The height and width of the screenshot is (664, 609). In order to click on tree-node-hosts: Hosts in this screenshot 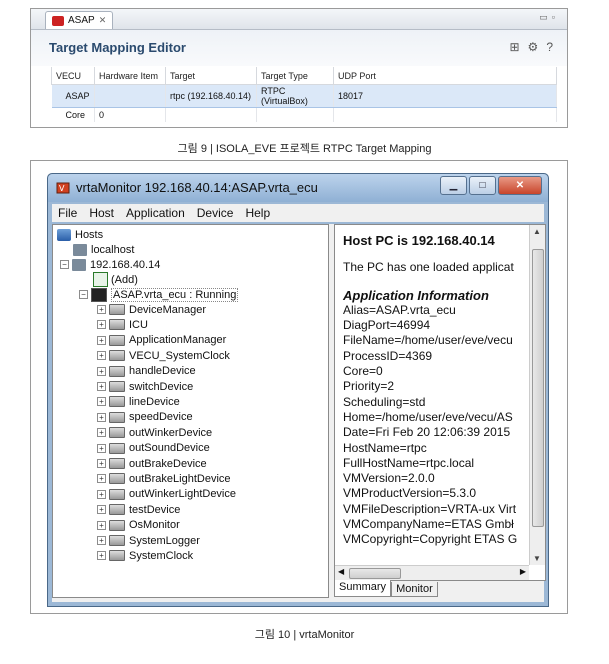, I will do `click(80, 234)`.